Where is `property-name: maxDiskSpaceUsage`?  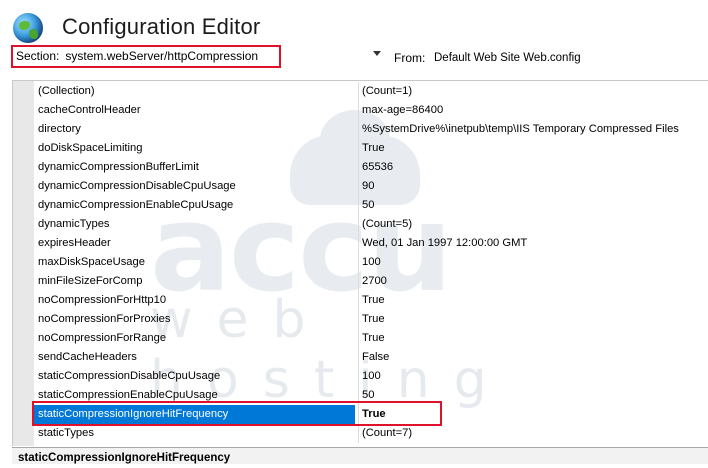 property-name: maxDiskSpaceUsage is located at coordinates (91, 262).